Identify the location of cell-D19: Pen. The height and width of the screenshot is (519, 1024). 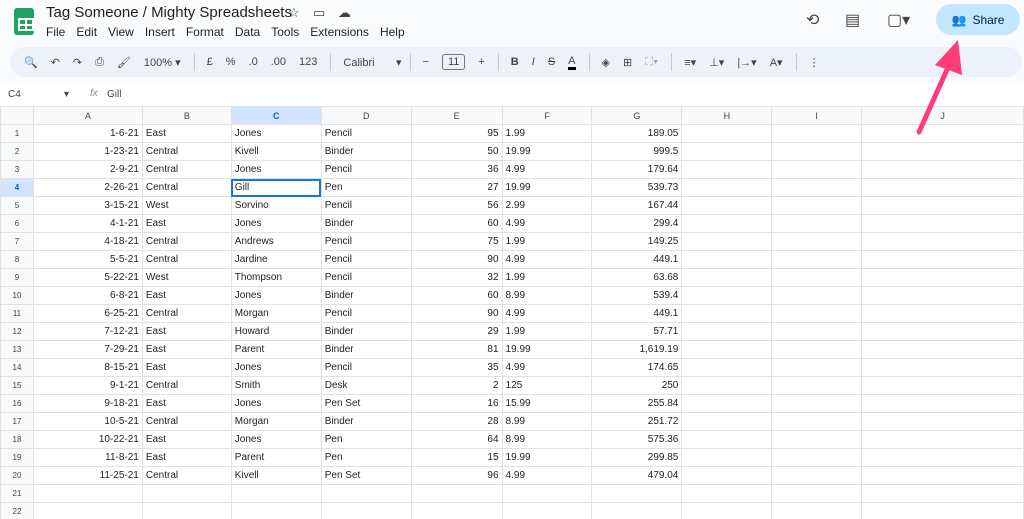
(366, 457).